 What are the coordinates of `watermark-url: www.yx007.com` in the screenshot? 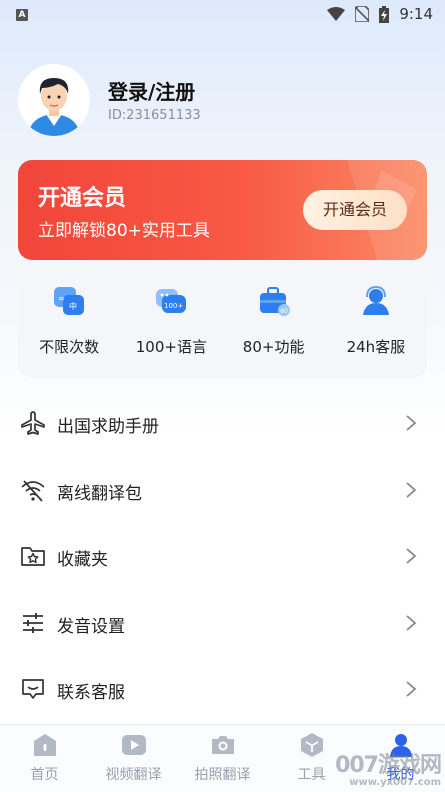 It's located at (395, 782).